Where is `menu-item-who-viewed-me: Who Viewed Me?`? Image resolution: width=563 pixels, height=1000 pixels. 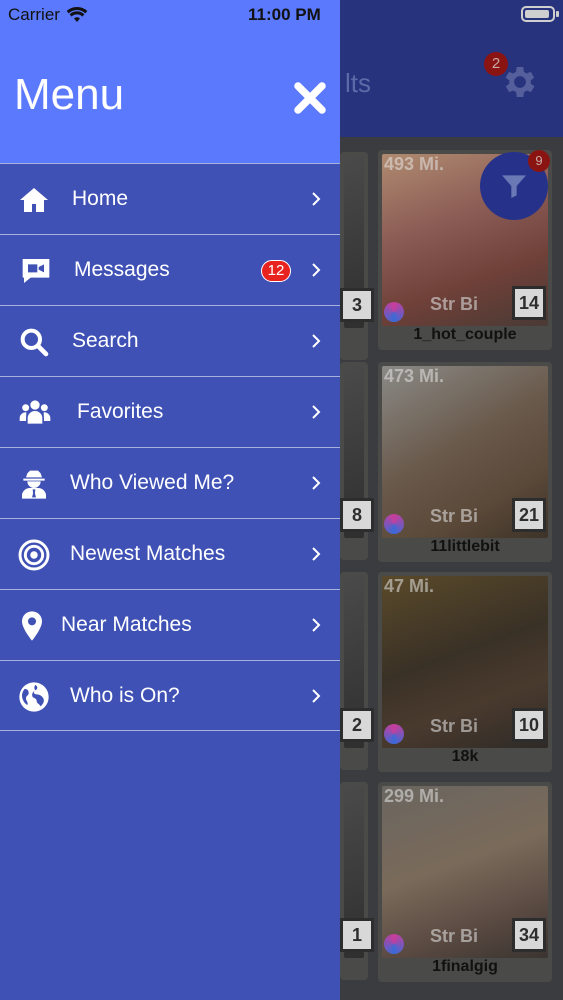
menu-item-who-viewed-me: Who Viewed Me? is located at coordinates (170, 482).